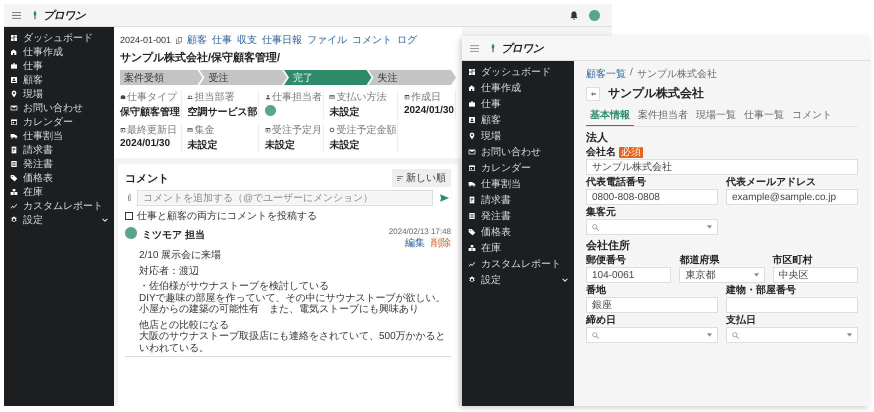 Image resolution: width=874 pixels, height=412 pixels. I want to click on field-label: 担当部署, so click(214, 97).